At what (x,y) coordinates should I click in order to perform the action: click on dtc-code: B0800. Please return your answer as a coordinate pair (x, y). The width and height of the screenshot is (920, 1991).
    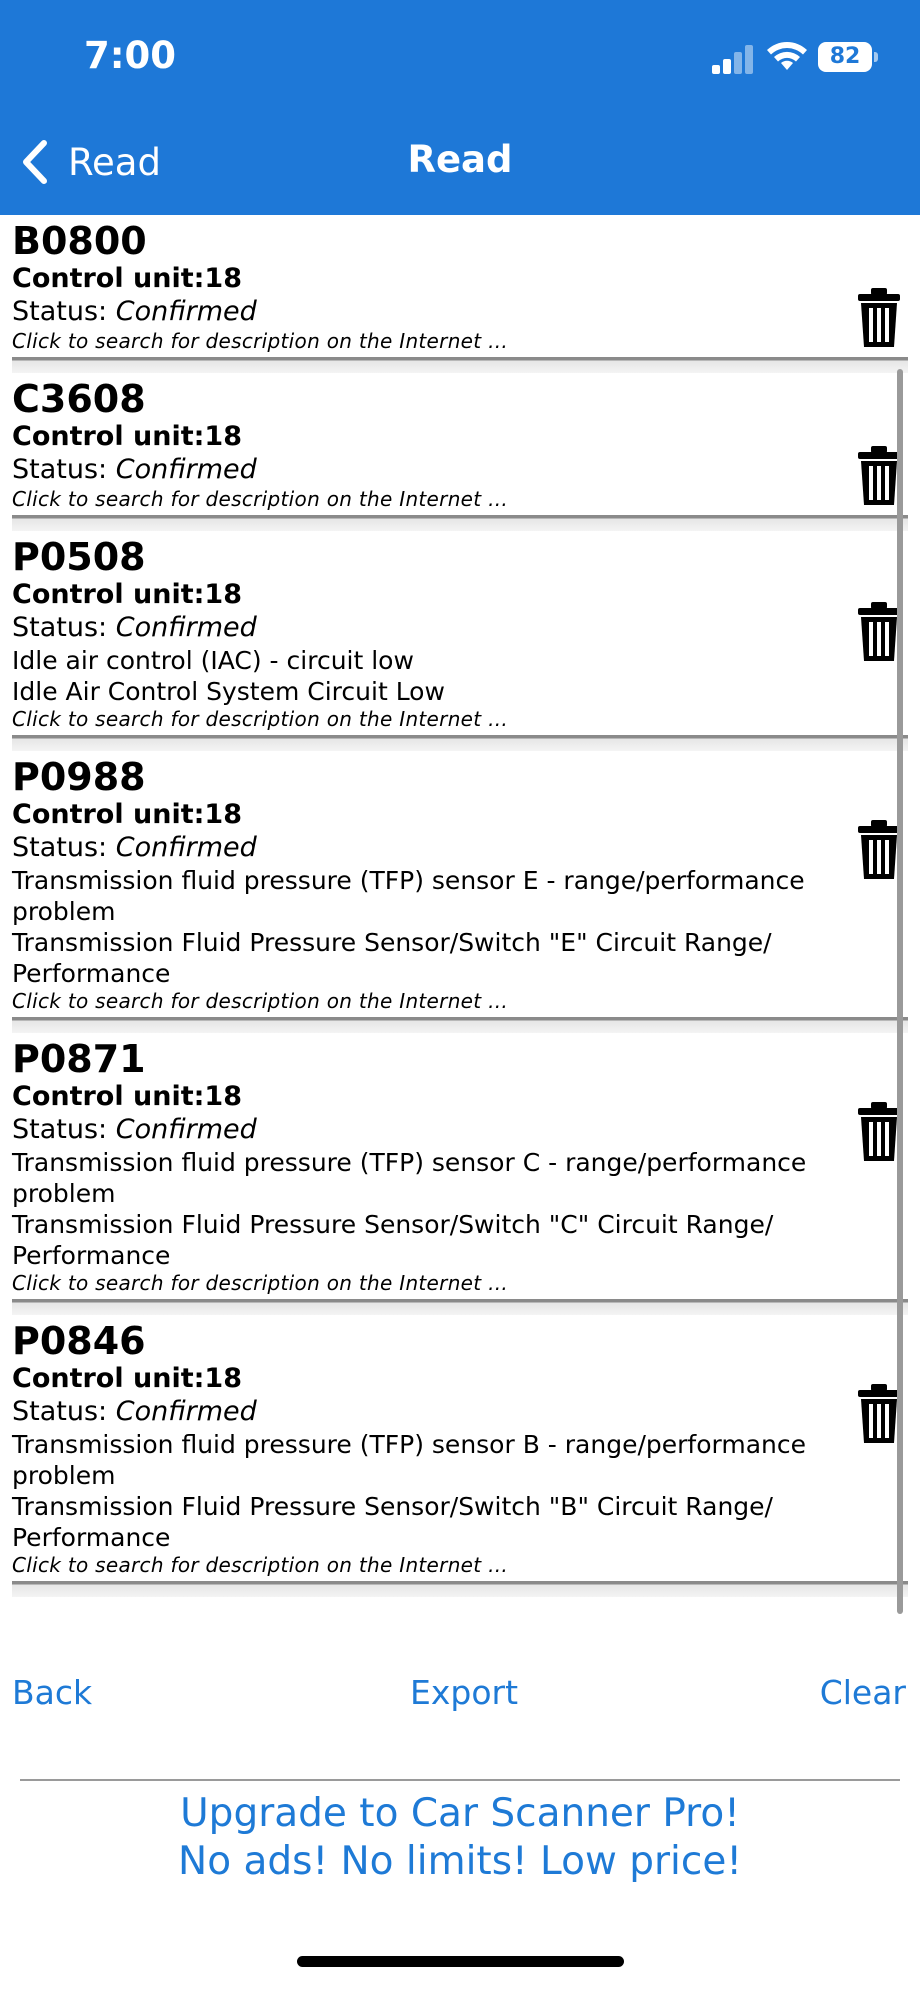
    Looking at the image, I should click on (79, 241).